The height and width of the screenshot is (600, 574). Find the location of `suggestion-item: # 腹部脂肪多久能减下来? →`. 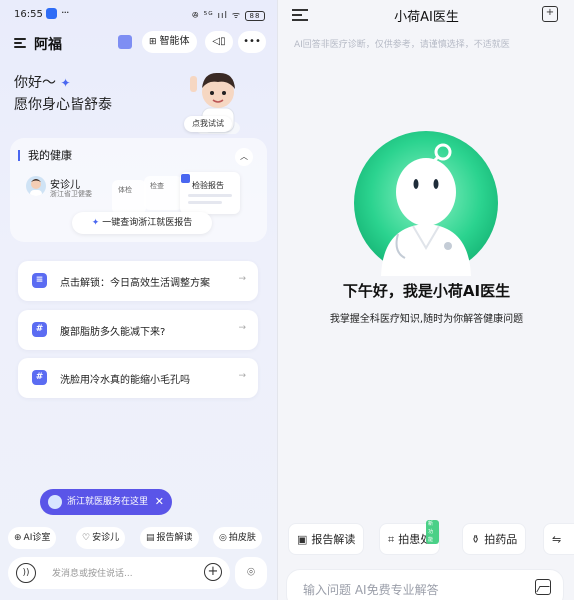

suggestion-item: # 腹部脂肪多久能减下来? → is located at coordinates (138, 330).